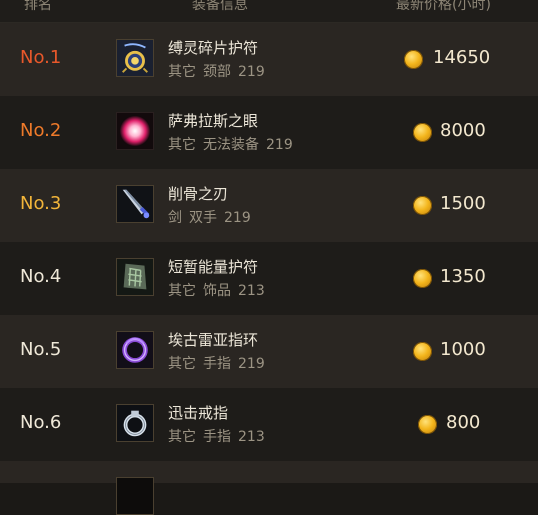 Image resolution: width=538 pixels, height=515 pixels. Describe the element at coordinates (463, 130) in the screenshot. I see `price-value: 8000` at that location.